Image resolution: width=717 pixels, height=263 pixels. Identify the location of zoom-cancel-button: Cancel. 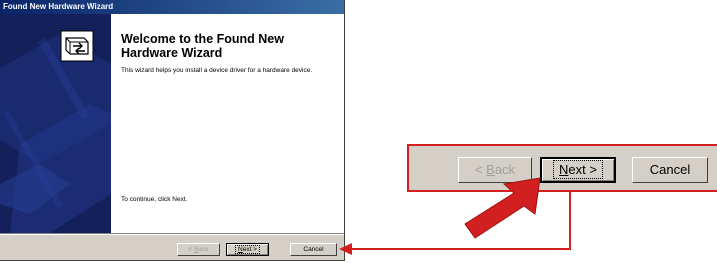
(670, 170).